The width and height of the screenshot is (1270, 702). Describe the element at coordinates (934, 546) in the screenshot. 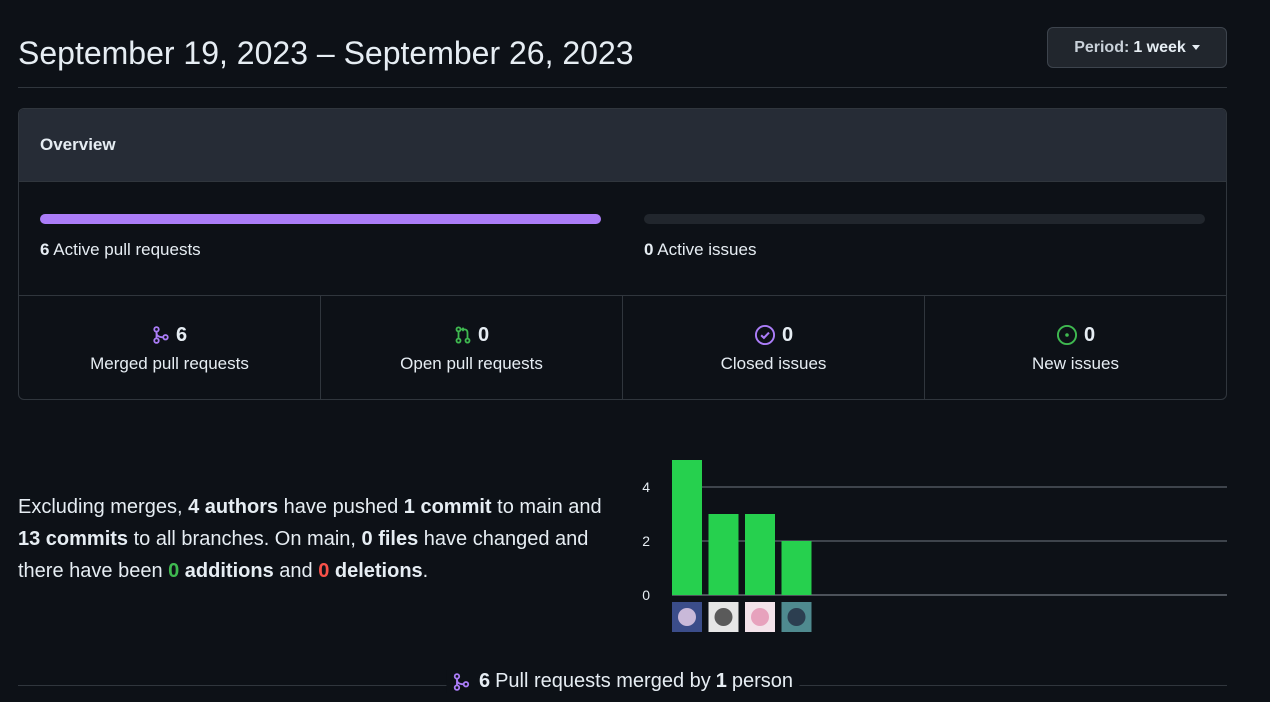

I see `commits-by-author-chart: 0 2 4` at that location.